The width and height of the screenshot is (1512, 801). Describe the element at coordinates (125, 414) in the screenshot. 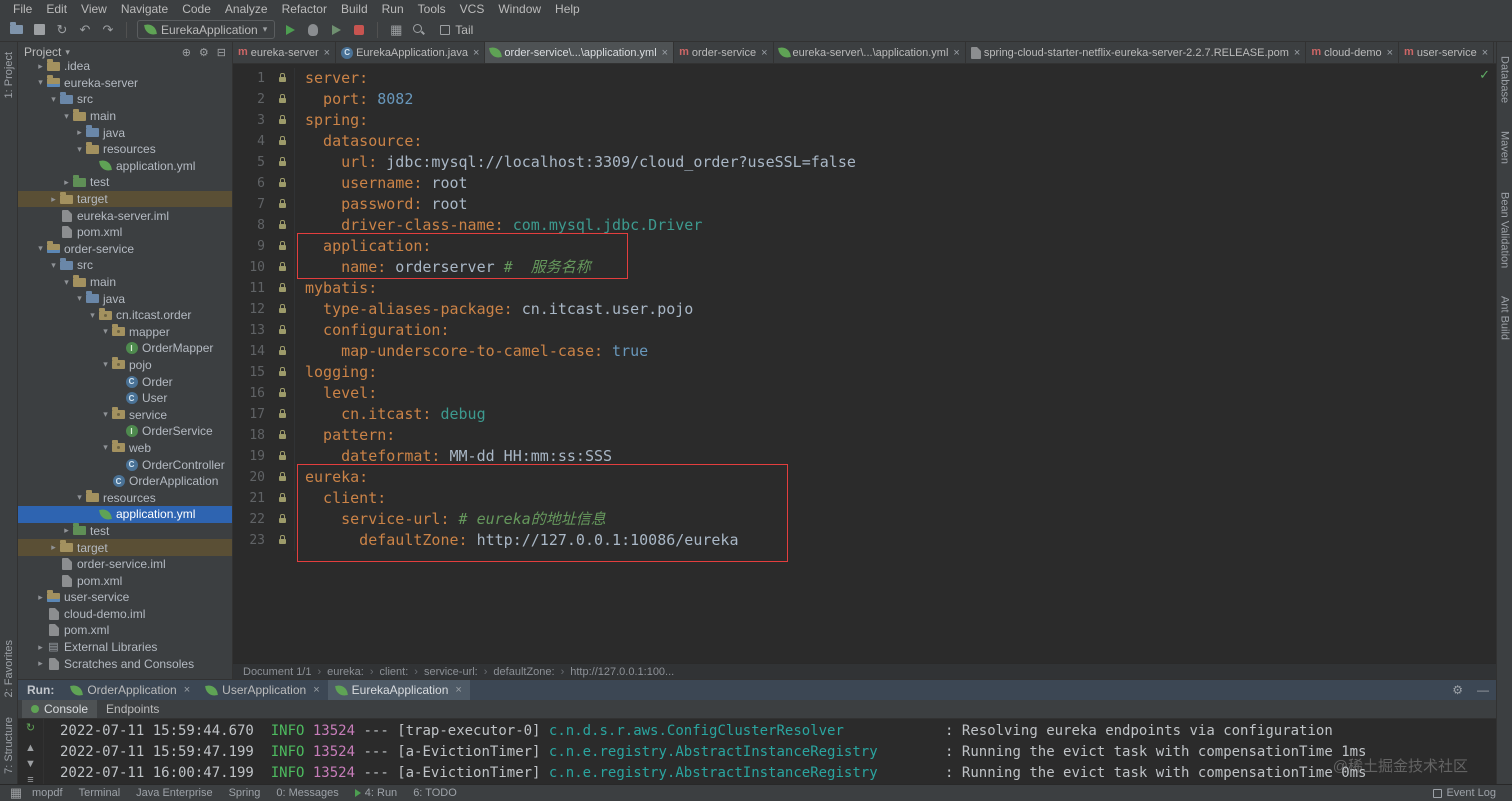

I see `tree-item-service: ▾ service` at that location.